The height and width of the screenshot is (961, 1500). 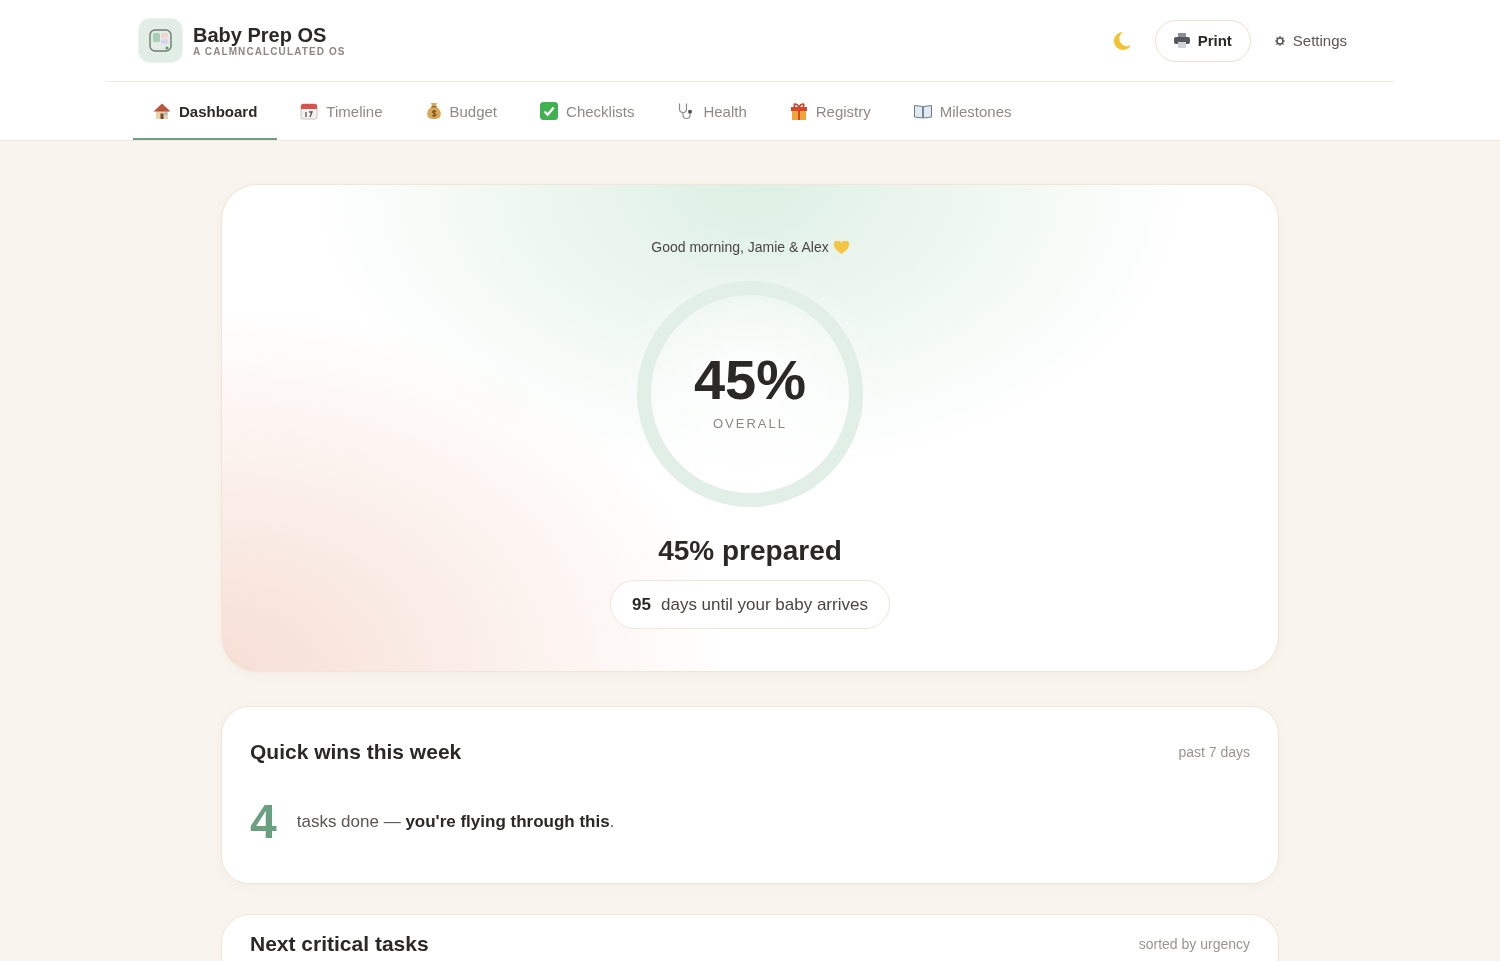 I want to click on period-label: past 7 days, so click(x=1214, y=752).